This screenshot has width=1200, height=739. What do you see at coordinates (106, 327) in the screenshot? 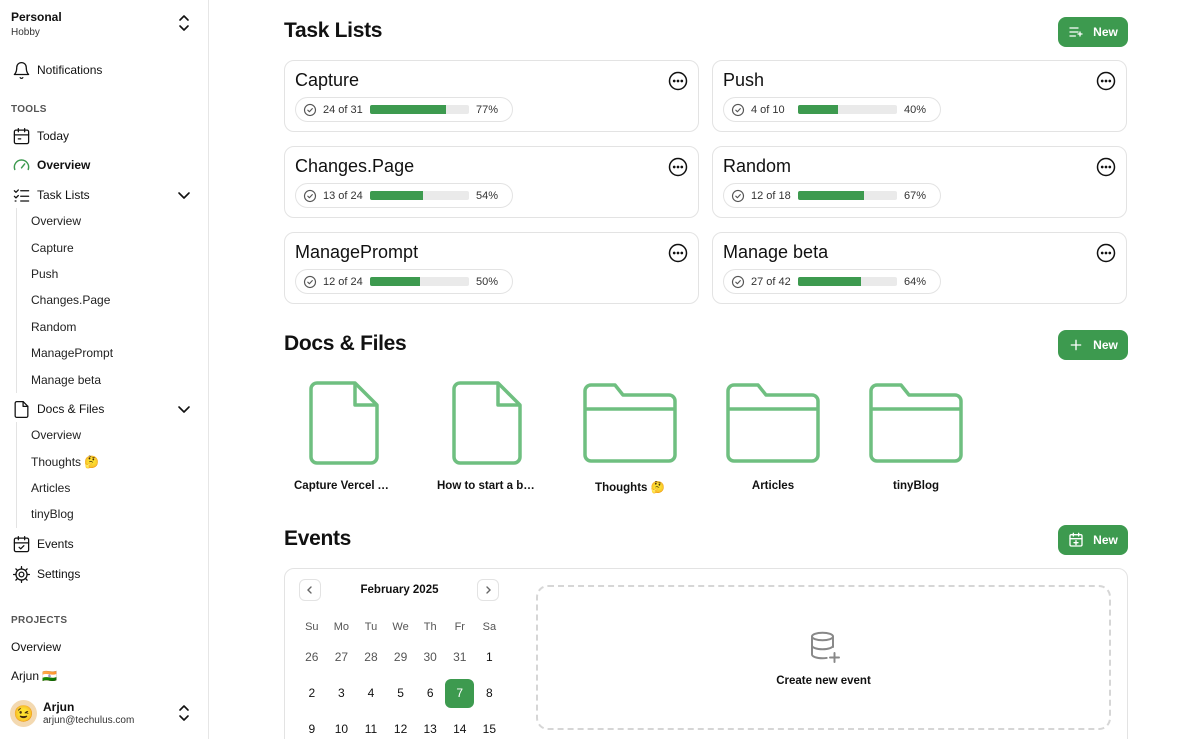
I see `subnav-item: Random` at bounding box center [106, 327].